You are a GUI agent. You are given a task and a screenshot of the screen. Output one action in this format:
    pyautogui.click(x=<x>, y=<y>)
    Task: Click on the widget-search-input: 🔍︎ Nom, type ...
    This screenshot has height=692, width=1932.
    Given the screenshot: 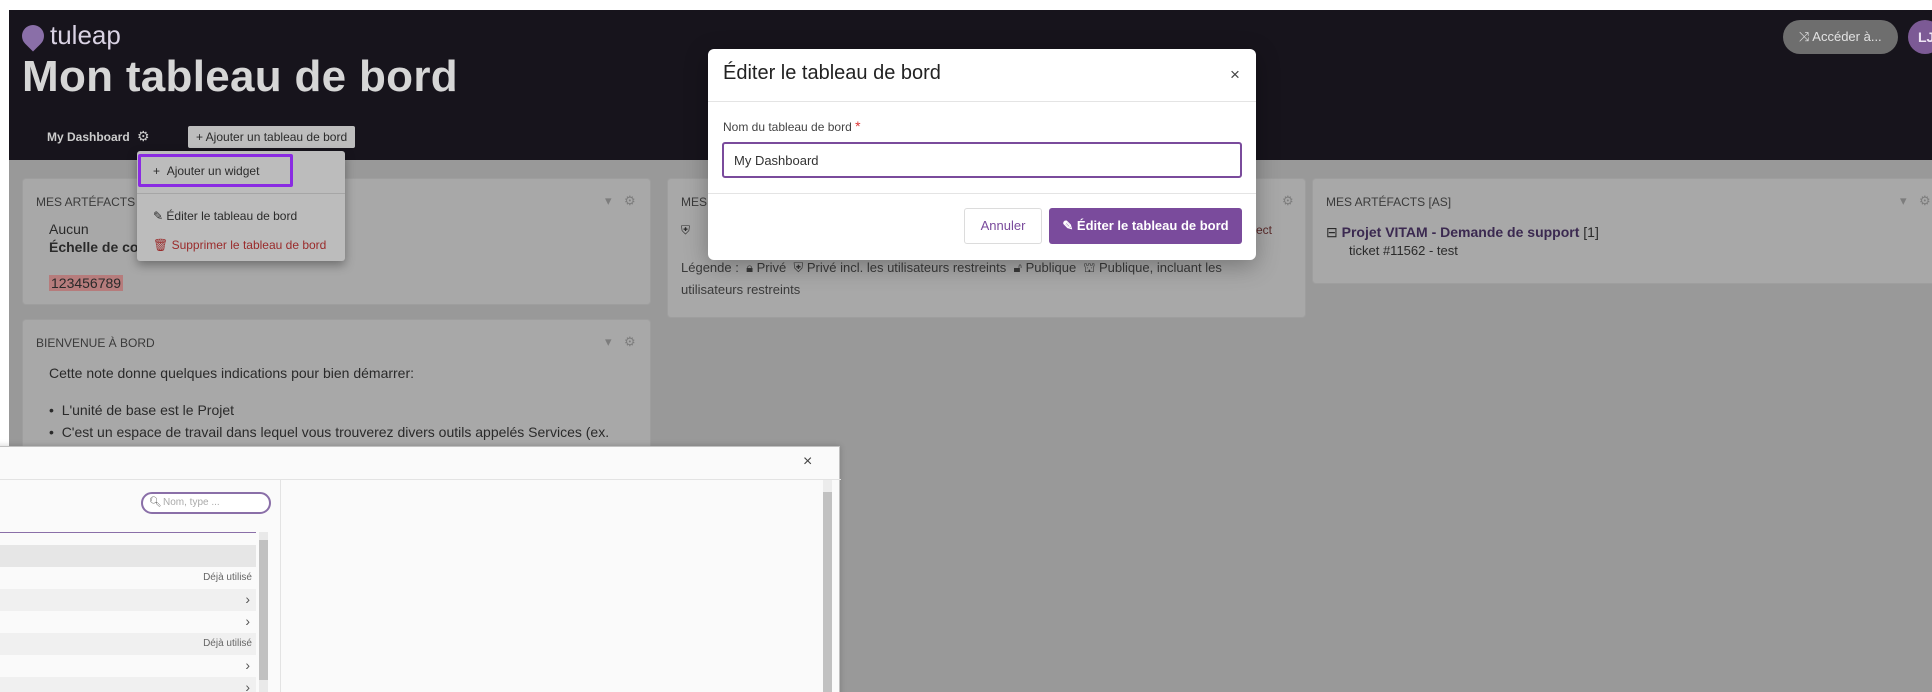 What is the action you would take?
    pyautogui.click(x=206, y=503)
    